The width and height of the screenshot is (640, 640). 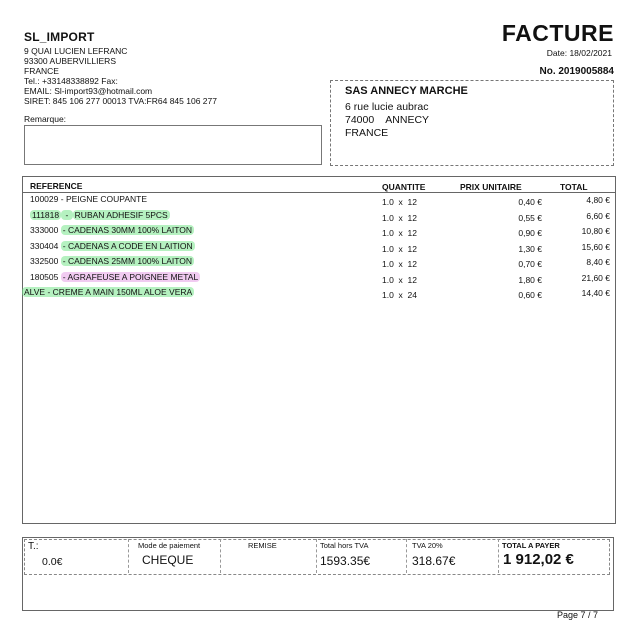 I want to click on row-description: RUBAN ADHESIF 5PCS, so click(x=121, y=214).